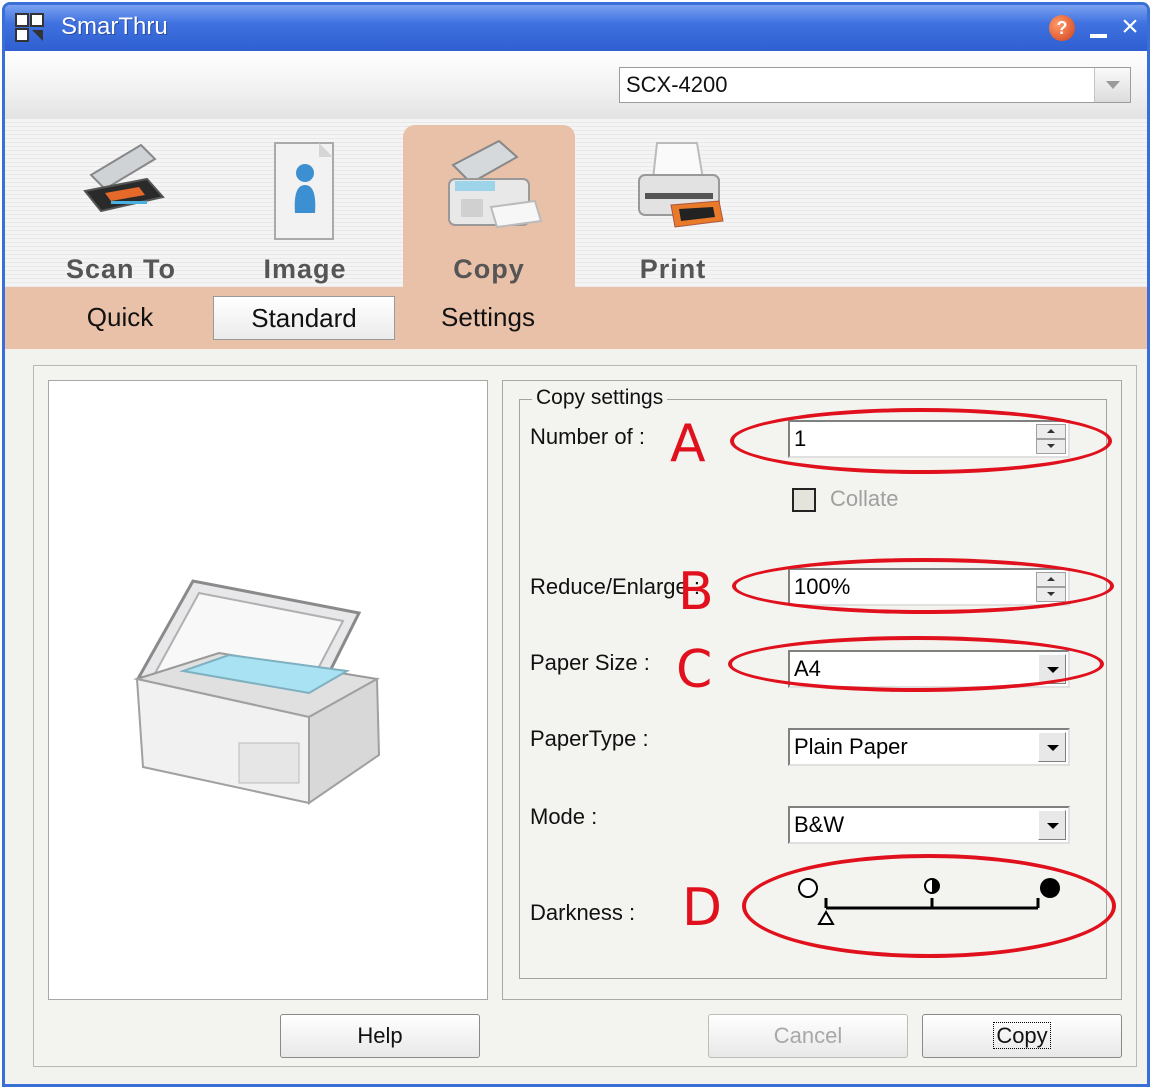  What do you see at coordinates (124, 178) in the screenshot?
I see `scanner-icon` at bounding box center [124, 178].